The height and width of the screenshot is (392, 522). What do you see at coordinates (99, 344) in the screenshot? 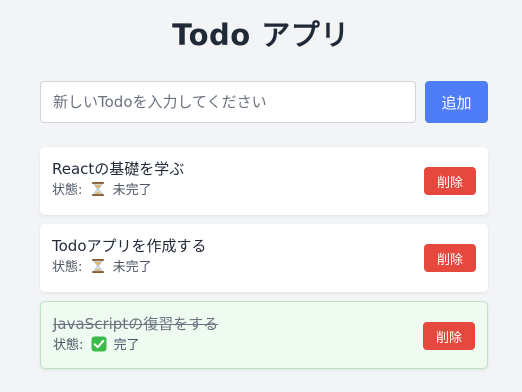
I see `check-icon` at bounding box center [99, 344].